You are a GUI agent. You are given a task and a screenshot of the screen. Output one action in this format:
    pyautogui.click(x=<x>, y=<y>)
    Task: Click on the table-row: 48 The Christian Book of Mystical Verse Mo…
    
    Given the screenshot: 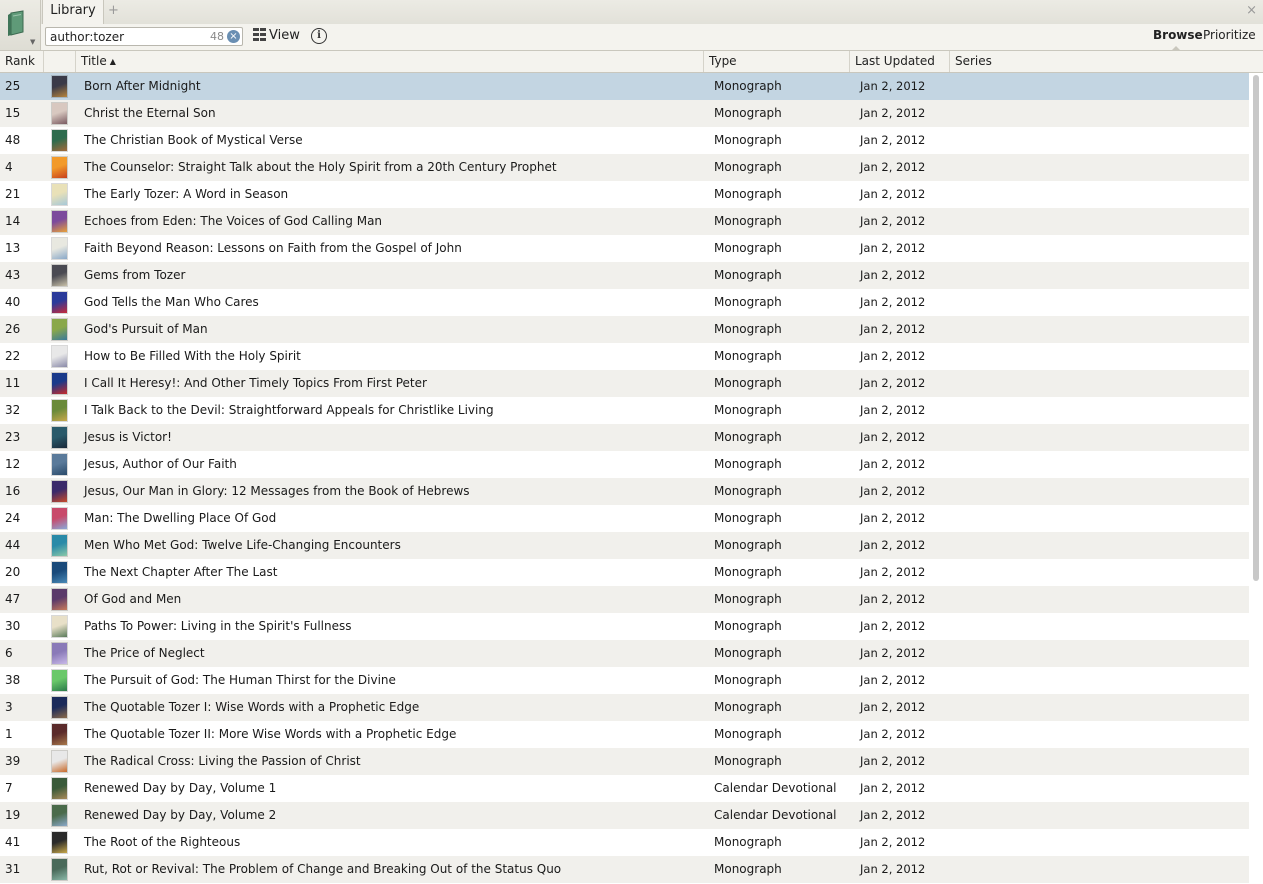 What is the action you would take?
    pyautogui.click(x=624, y=140)
    